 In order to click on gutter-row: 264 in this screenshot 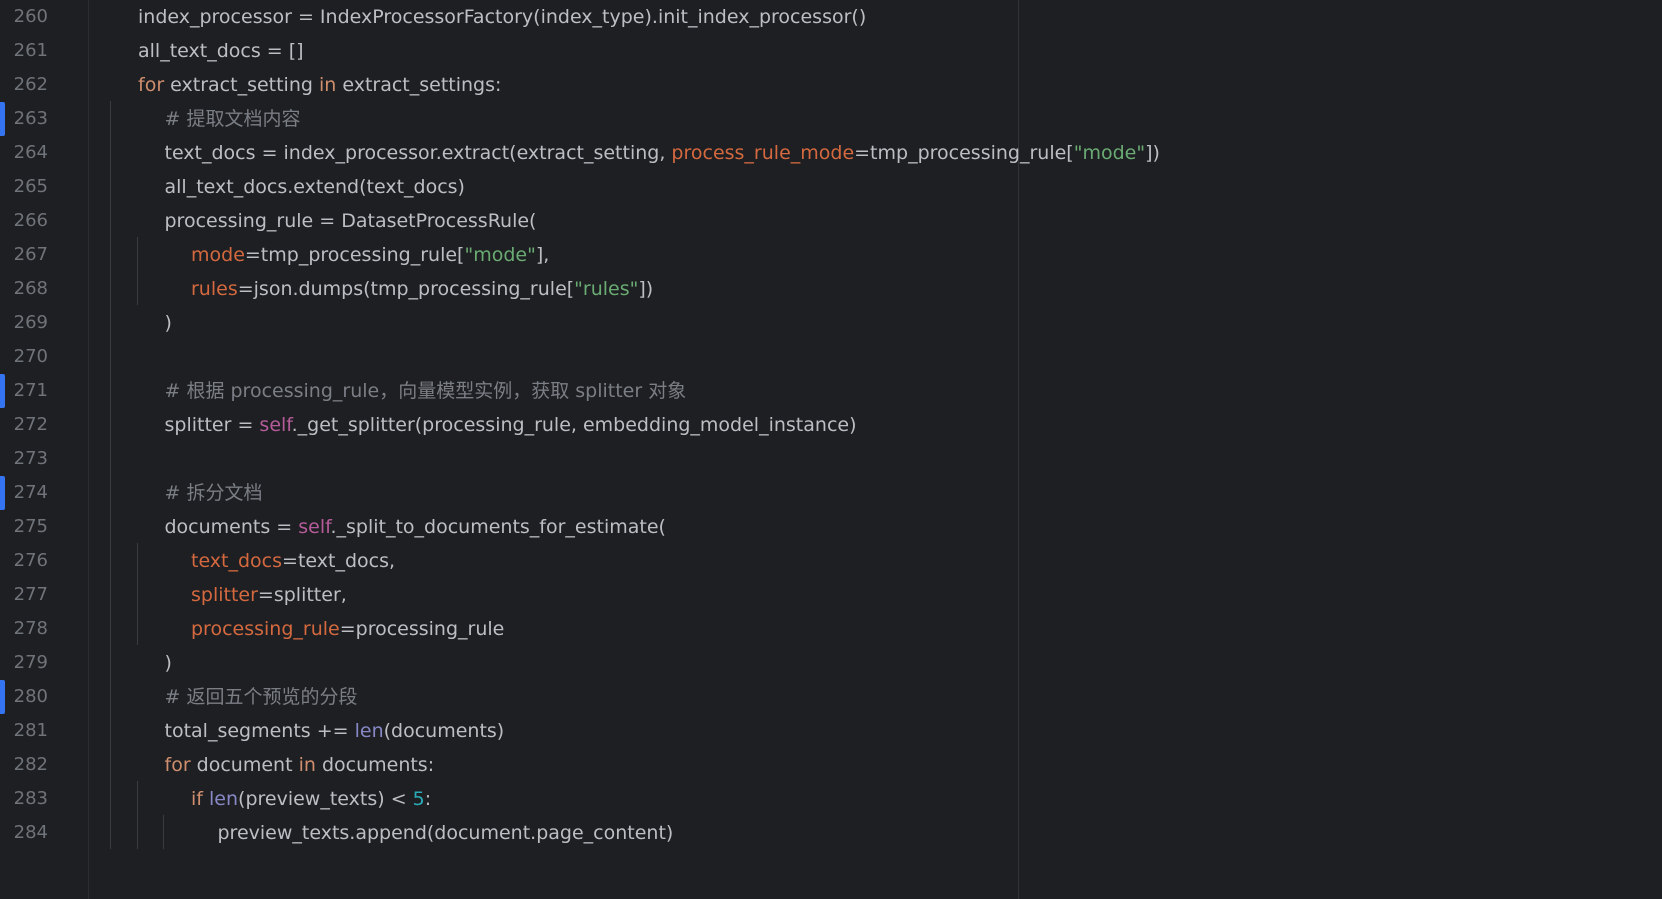, I will do `click(44, 153)`.